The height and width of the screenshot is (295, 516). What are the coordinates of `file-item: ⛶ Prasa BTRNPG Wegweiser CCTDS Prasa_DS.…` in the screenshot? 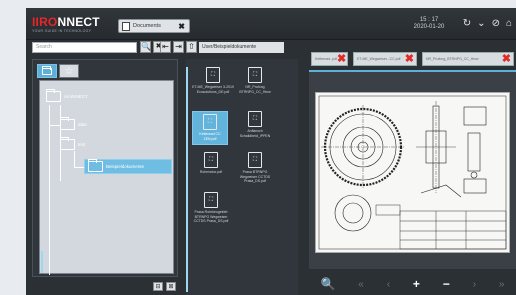 It's located at (255, 168).